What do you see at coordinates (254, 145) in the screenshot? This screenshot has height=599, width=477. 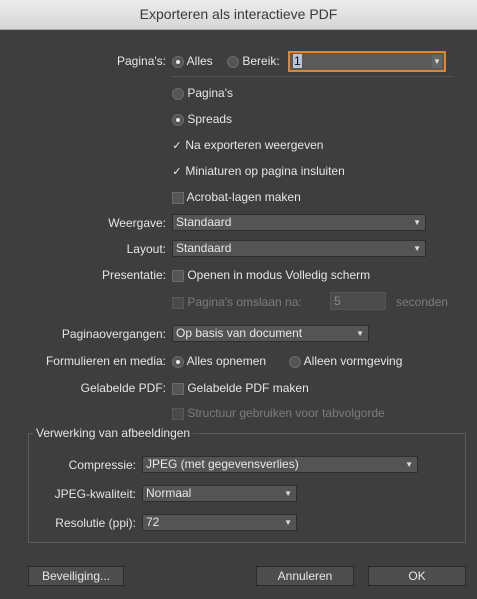 I see `view-after-export-label: Na exporteren weergeven` at bounding box center [254, 145].